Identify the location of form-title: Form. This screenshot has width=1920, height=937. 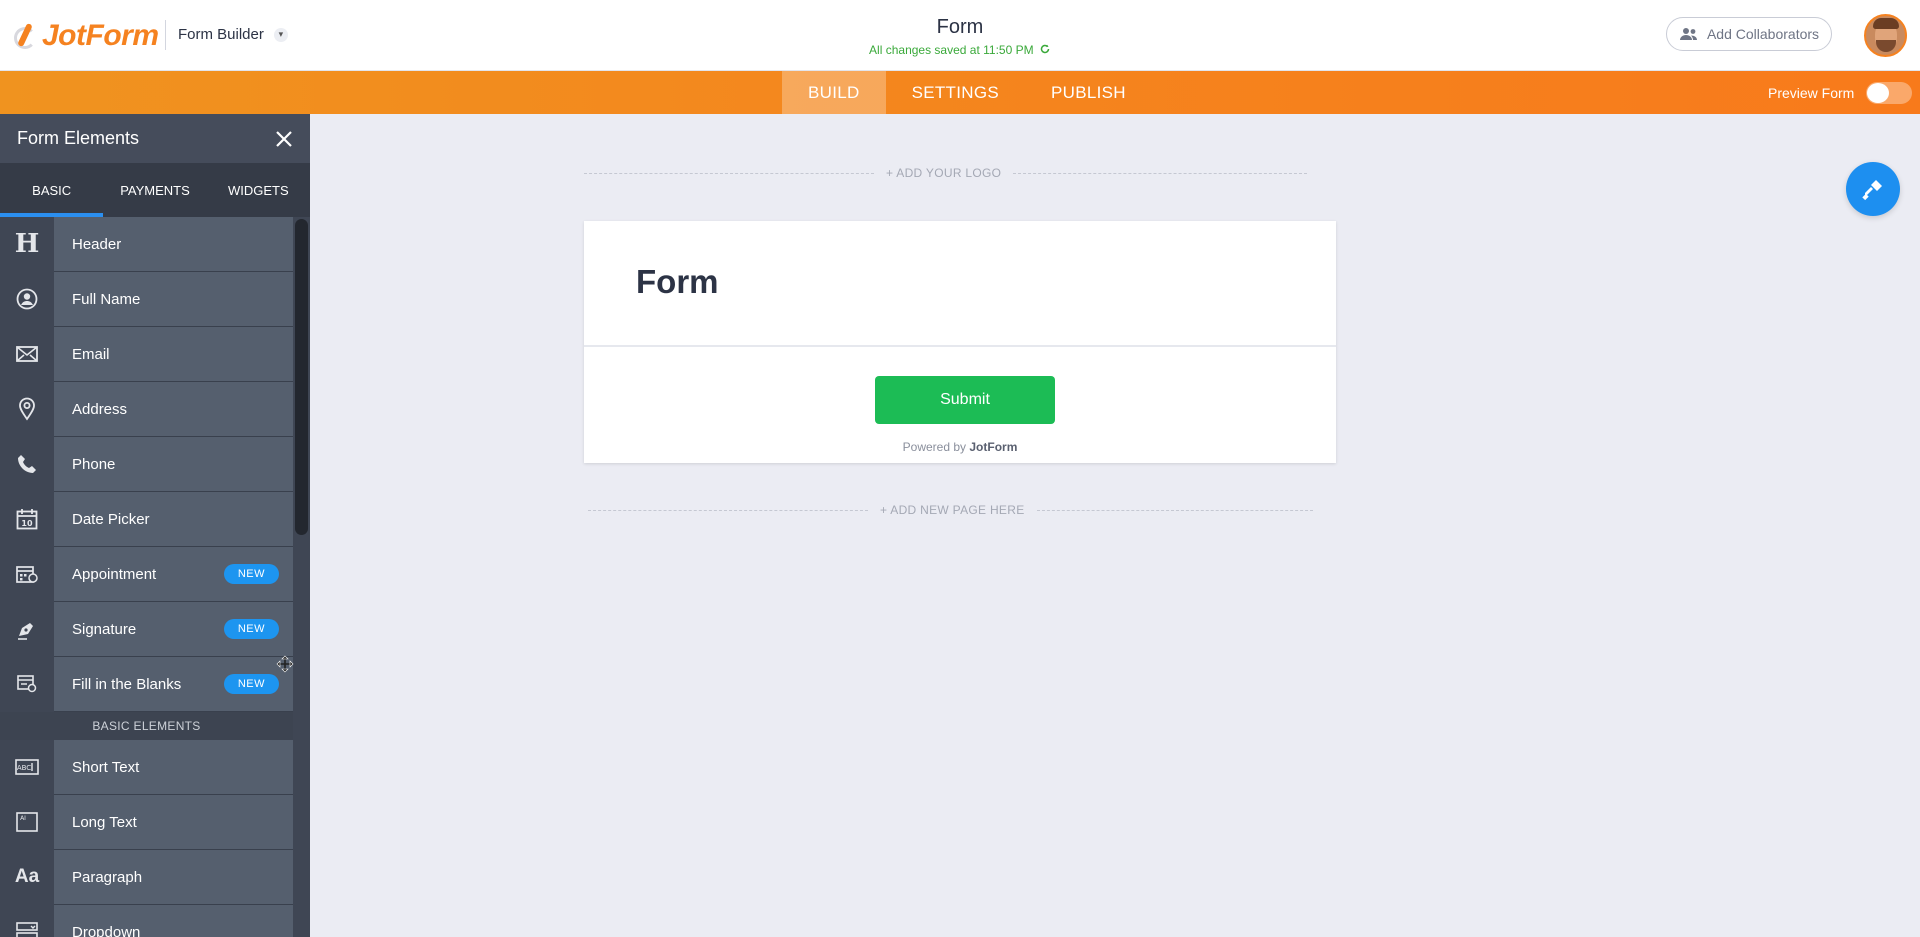
(960, 27).